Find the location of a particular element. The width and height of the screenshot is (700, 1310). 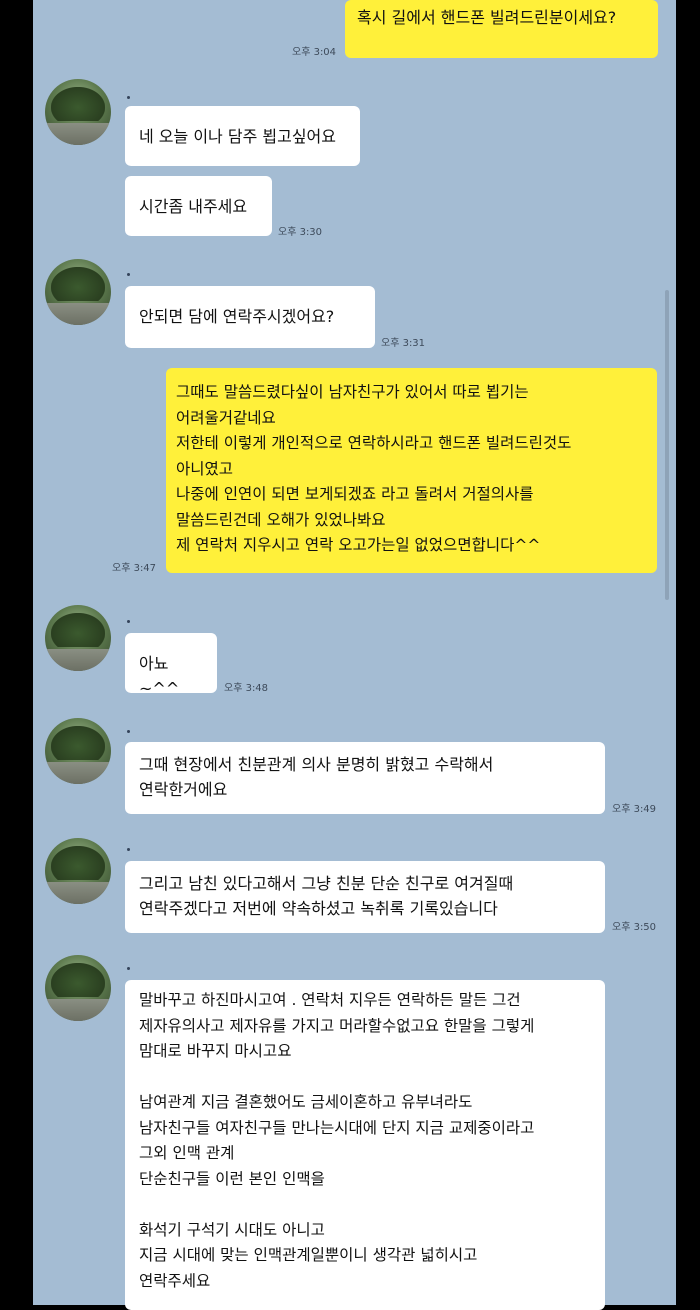

message-timestamp: 오후 3:50 is located at coordinates (634, 927).